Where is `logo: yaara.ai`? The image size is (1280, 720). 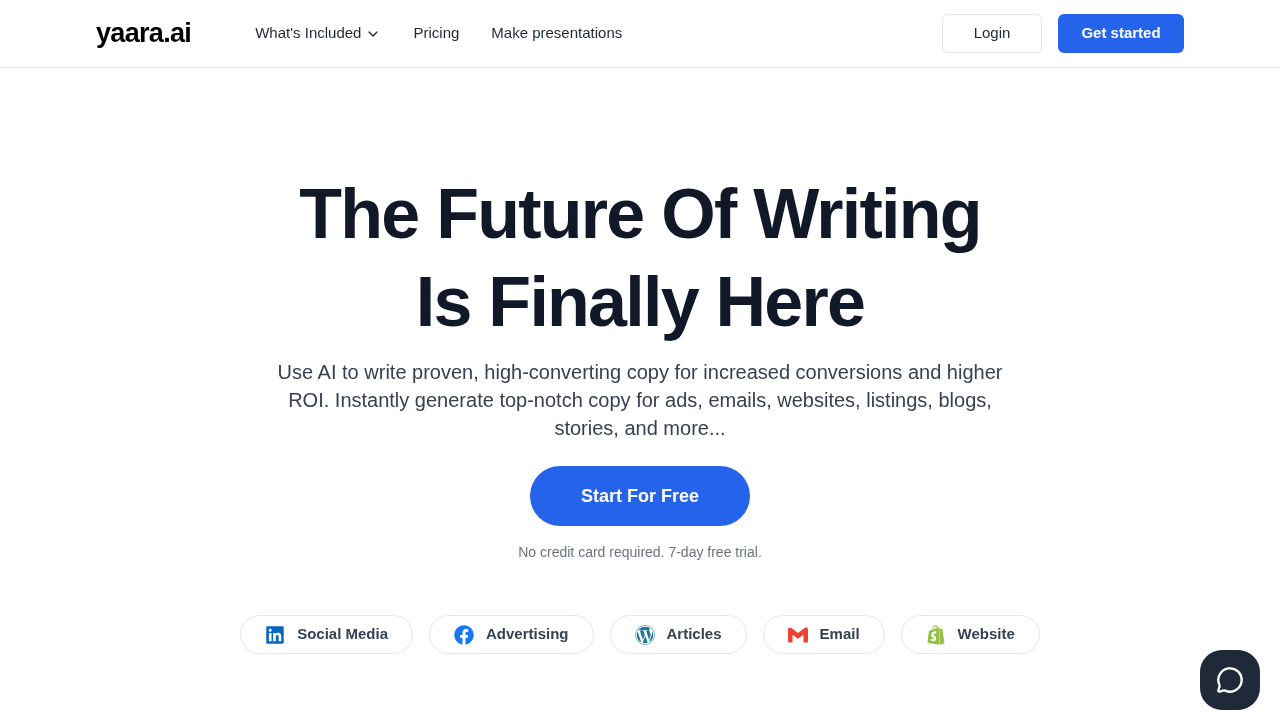
logo: yaara.ai is located at coordinates (144, 33).